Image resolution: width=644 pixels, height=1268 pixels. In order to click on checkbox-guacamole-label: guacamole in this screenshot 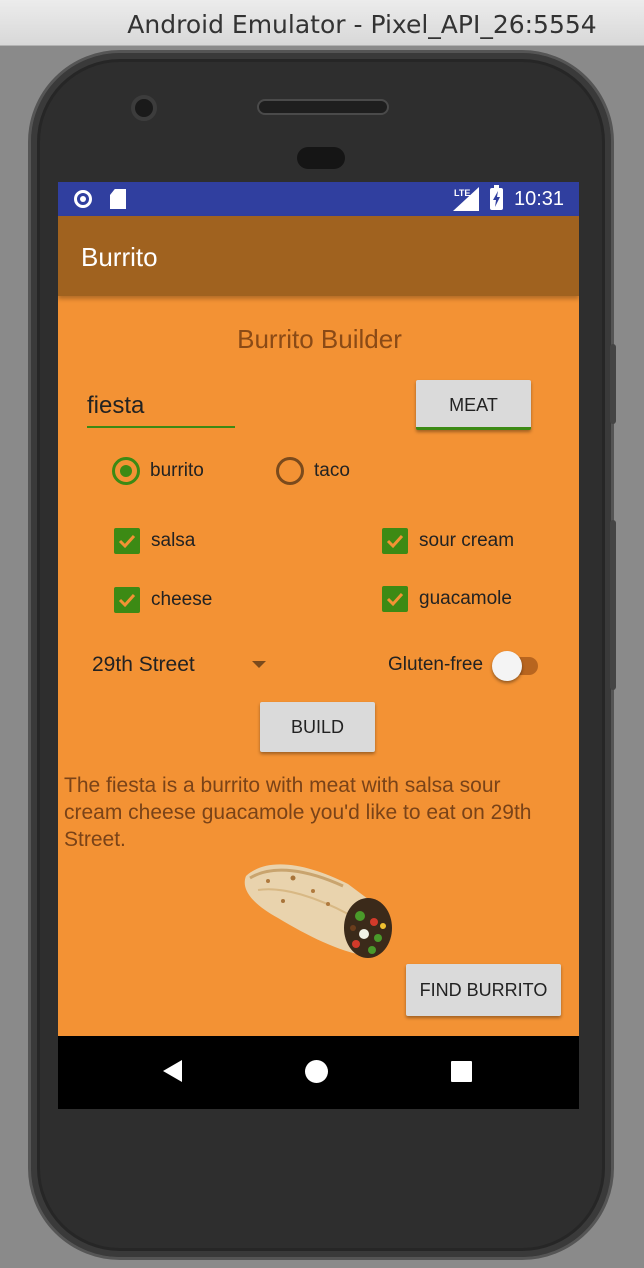, I will do `click(465, 598)`.